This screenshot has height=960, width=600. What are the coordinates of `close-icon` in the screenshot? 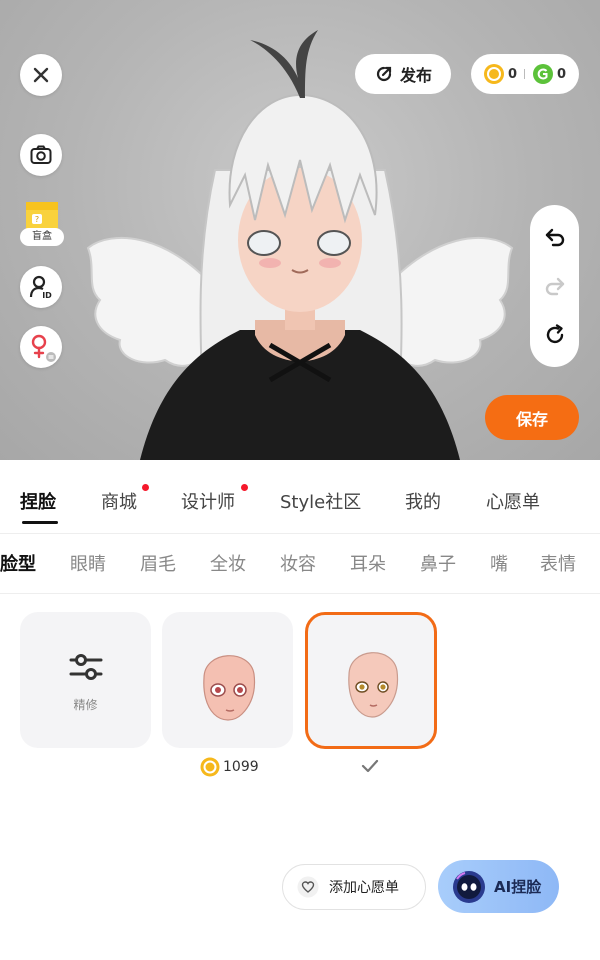 It's located at (41, 75).